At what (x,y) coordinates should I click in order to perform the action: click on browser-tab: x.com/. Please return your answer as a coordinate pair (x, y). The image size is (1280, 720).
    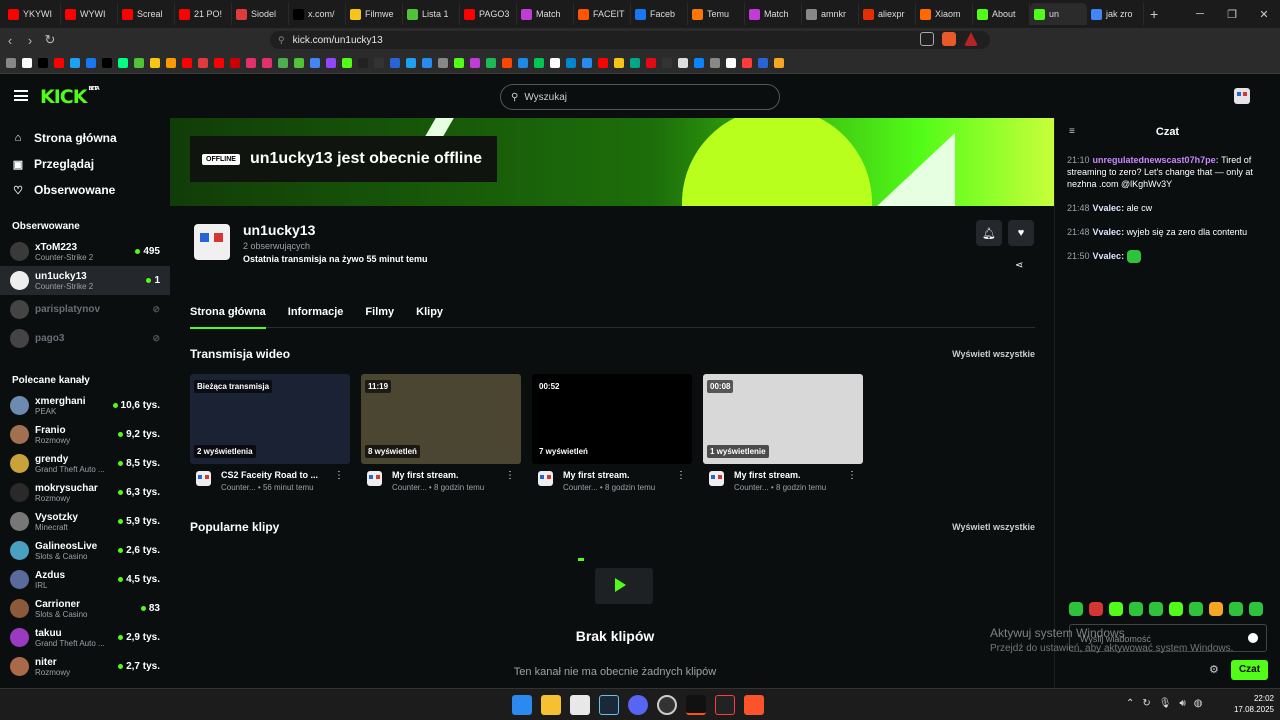
    Looking at the image, I should click on (317, 14).